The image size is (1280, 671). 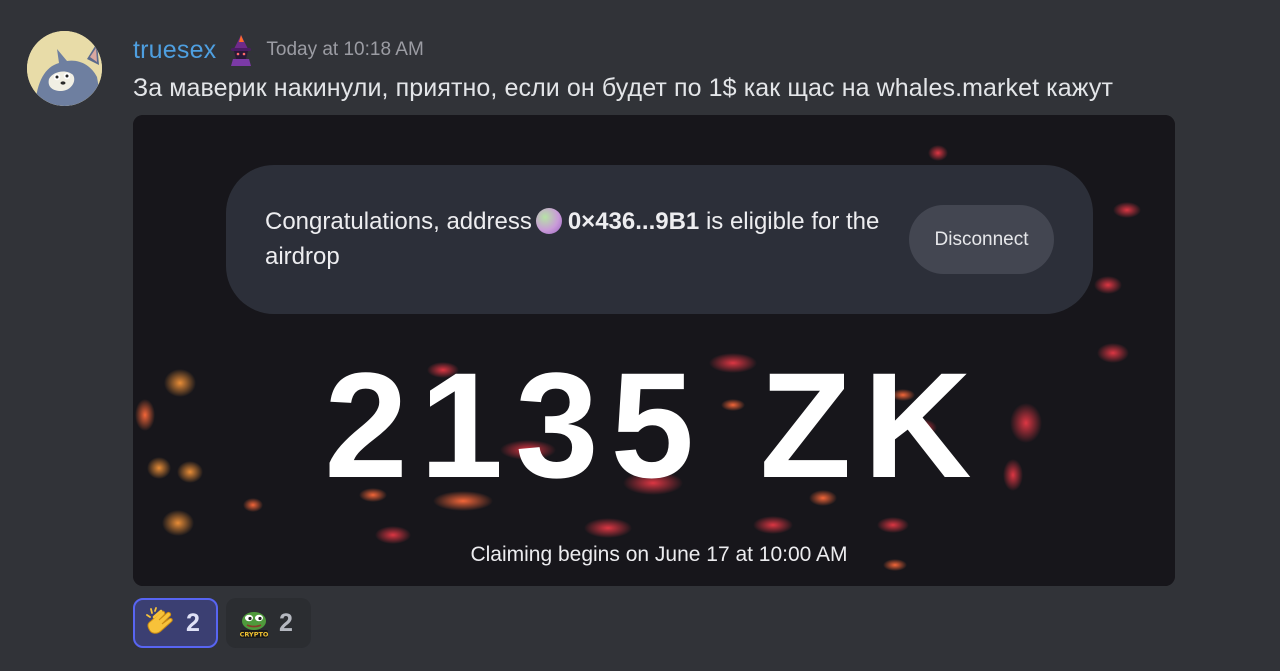 What do you see at coordinates (254, 623) in the screenshot?
I see `pepe-crypto-icon: CRYPTO` at bounding box center [254, 623].